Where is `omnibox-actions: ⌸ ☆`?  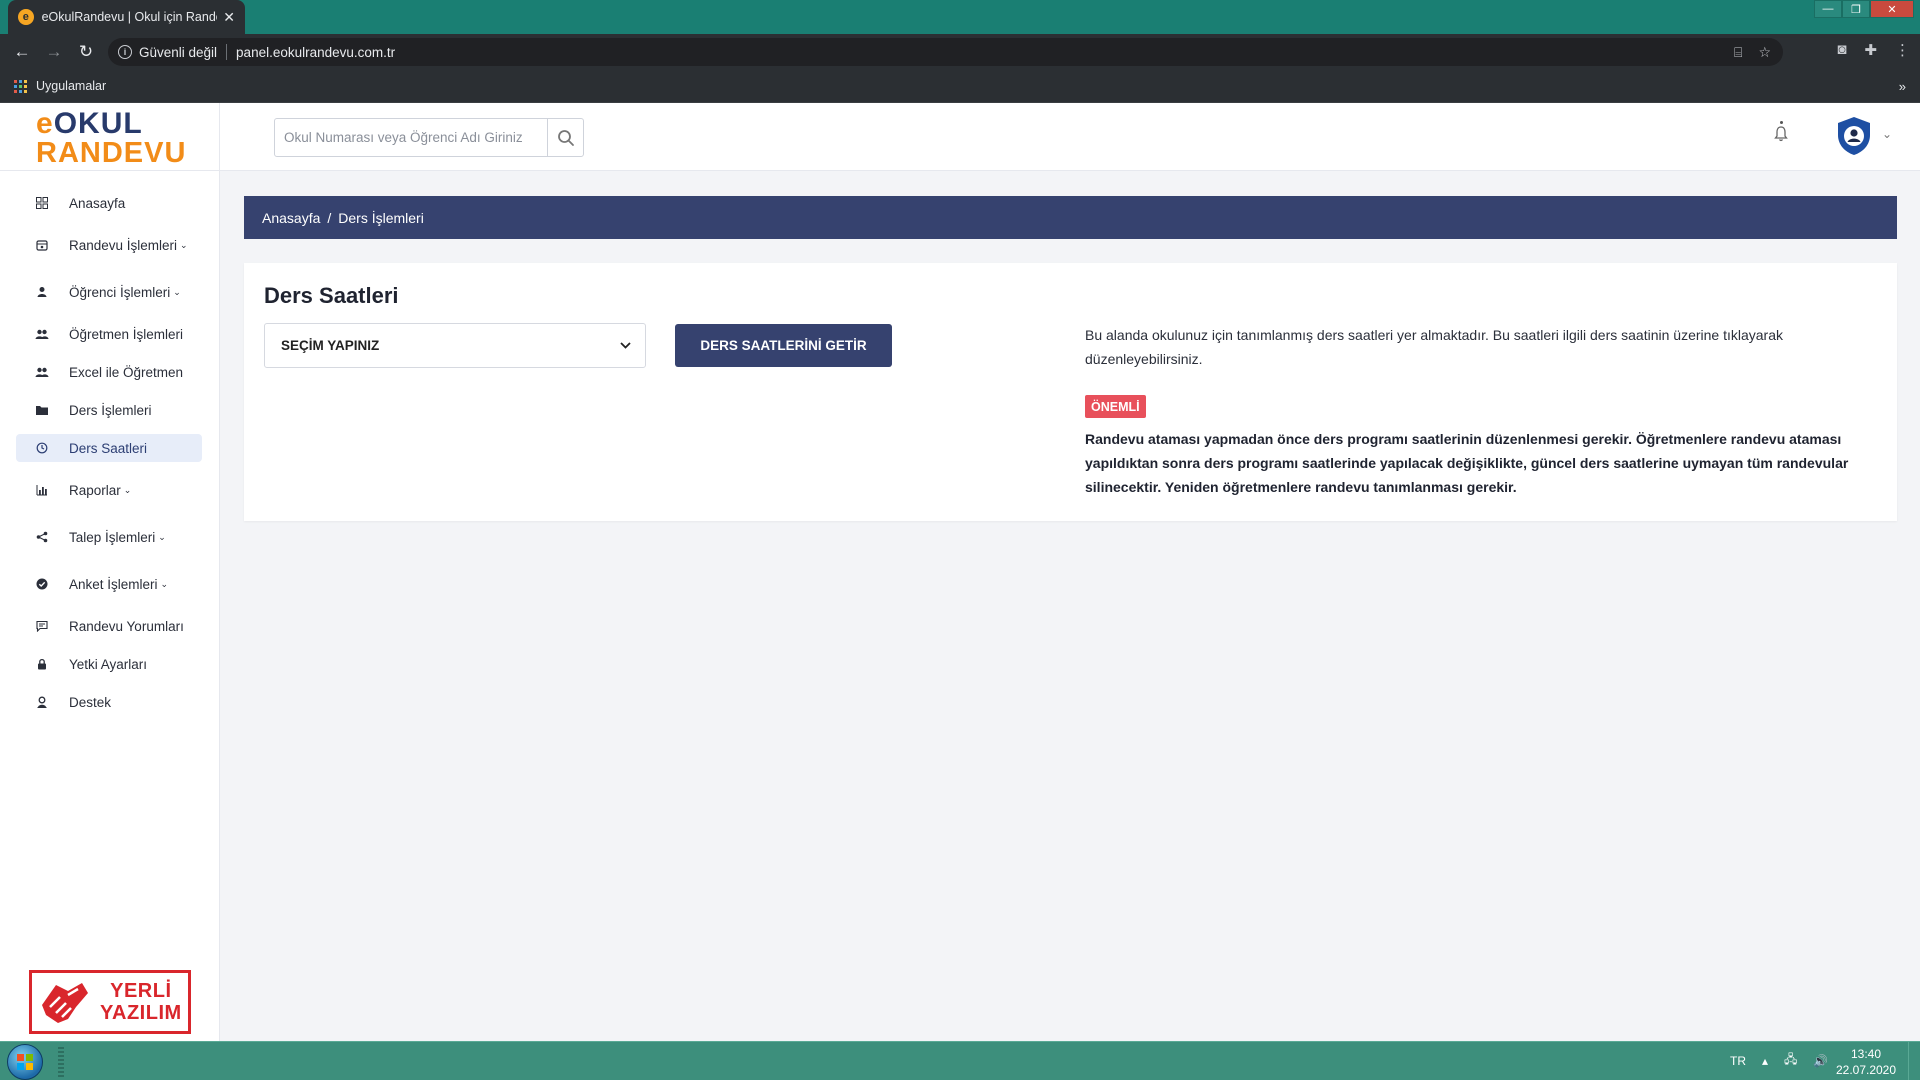
omnibox-actions: ⌸ ☆ is located at coordinates (1752, 52).